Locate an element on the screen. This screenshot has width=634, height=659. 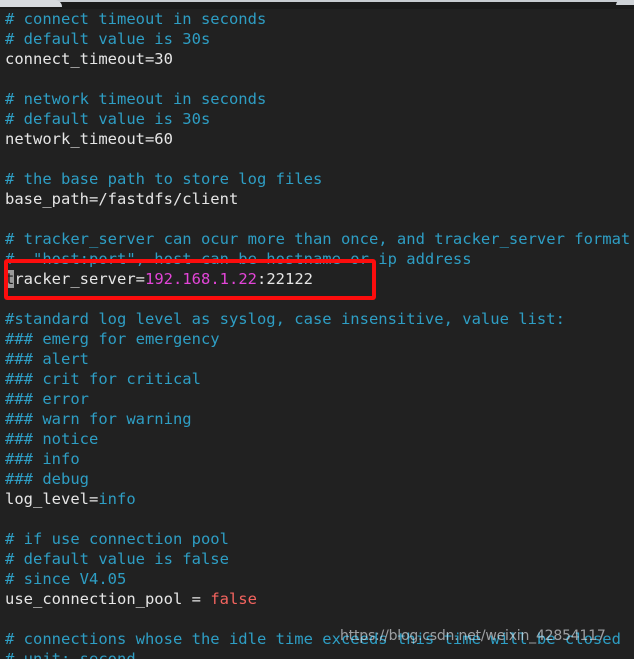
titlebar-edge is located at coordinates (317, 1).